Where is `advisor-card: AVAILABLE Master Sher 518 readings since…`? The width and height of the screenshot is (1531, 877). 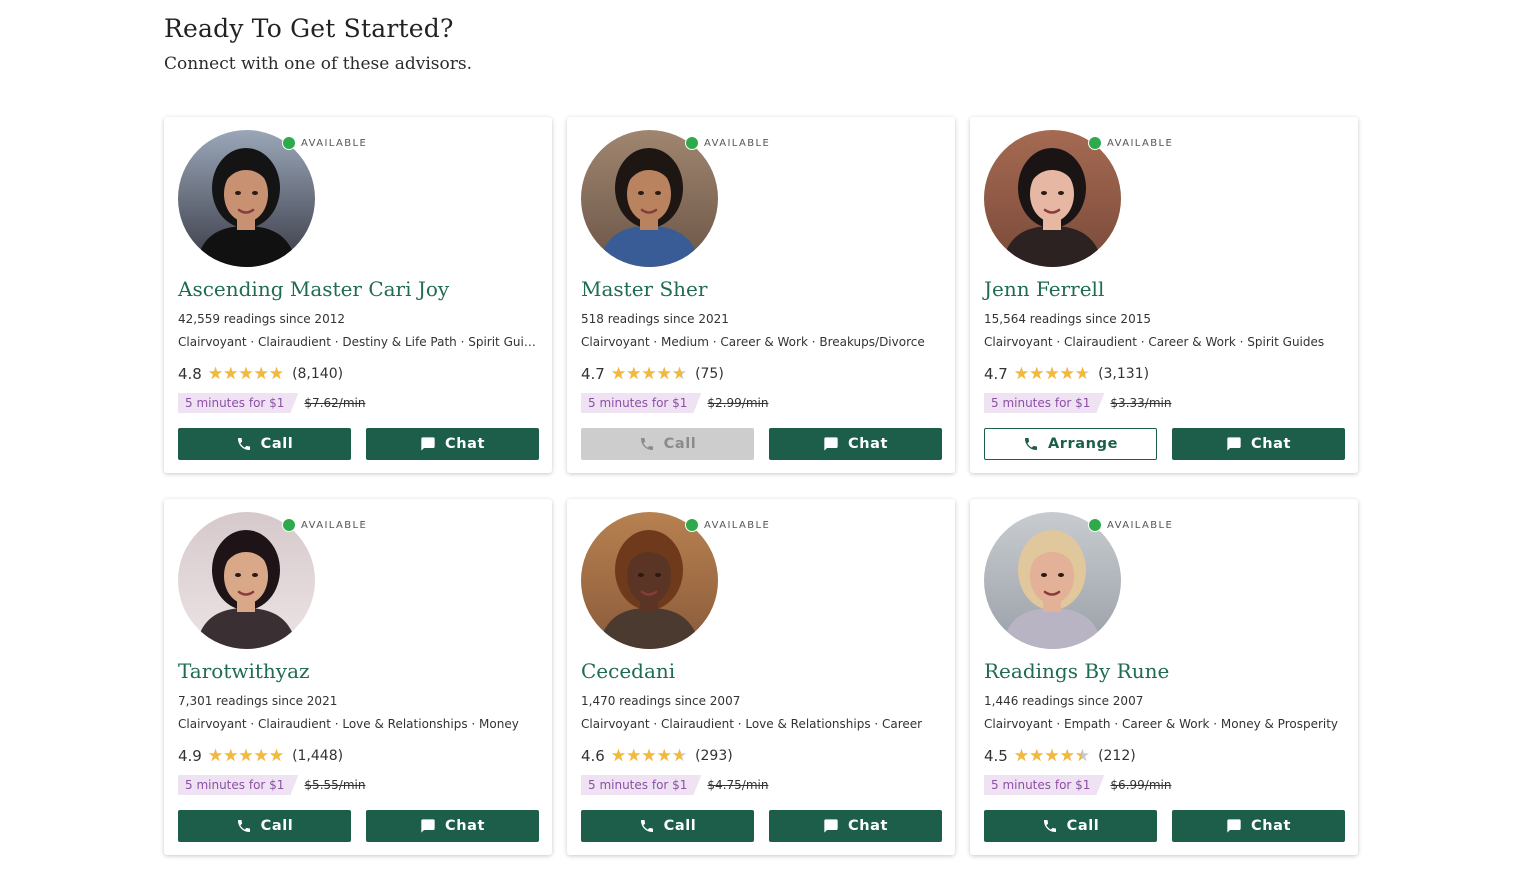
advisor-card: AVAILABLE Master Sher 518 readings since… is located at coordinates (761, 295).